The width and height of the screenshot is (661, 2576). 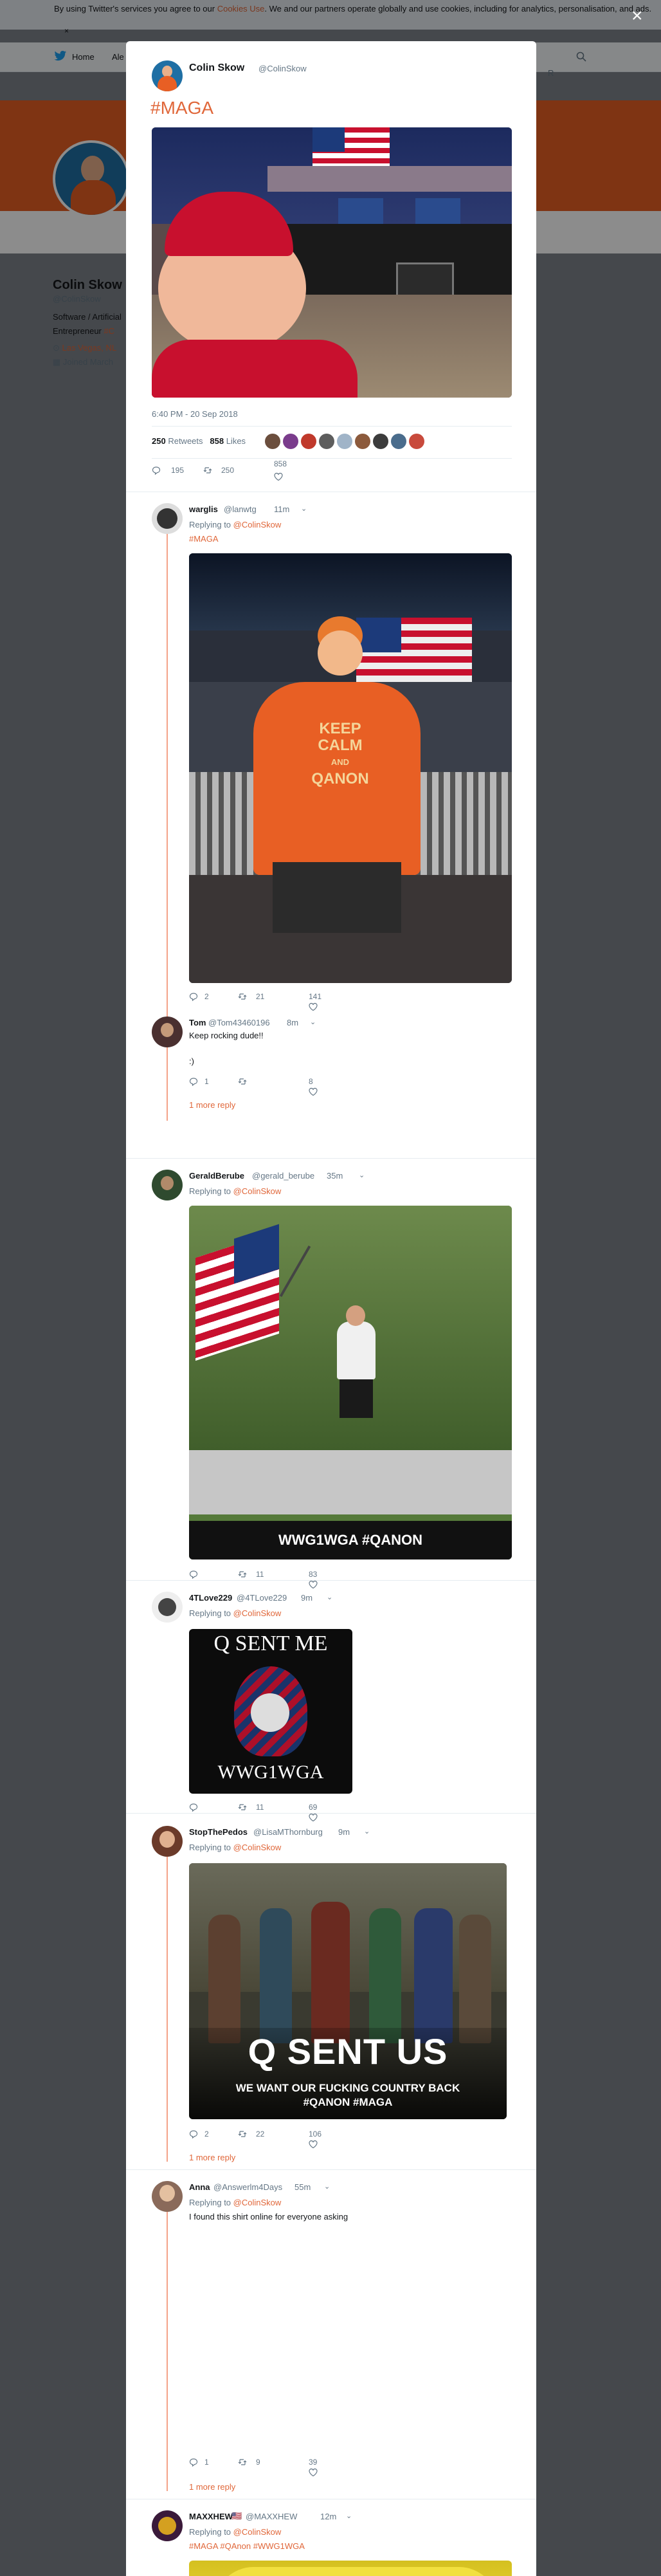 What do you see at coordinates (217, 1176) in the screenshot?
I see `reply-author-name: GeraldBerube` at bounding box center [217, 1176].